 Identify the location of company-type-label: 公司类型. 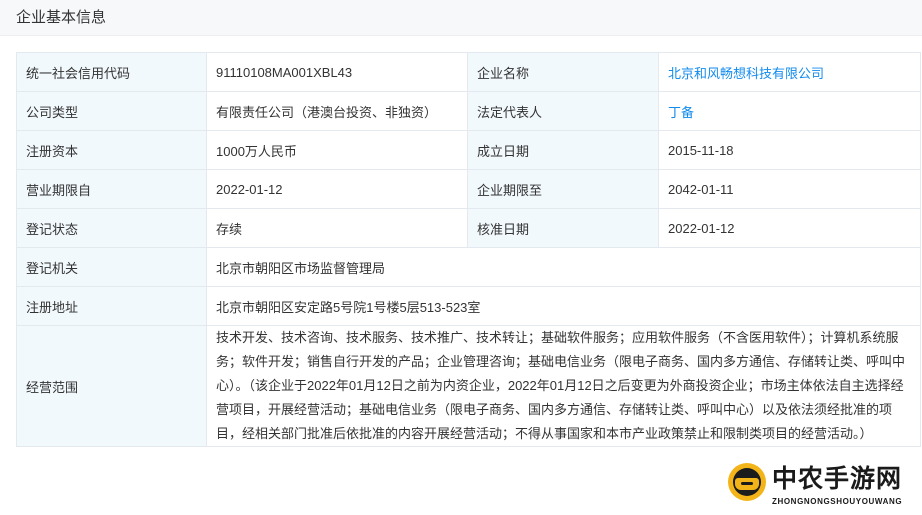
(111, 111).